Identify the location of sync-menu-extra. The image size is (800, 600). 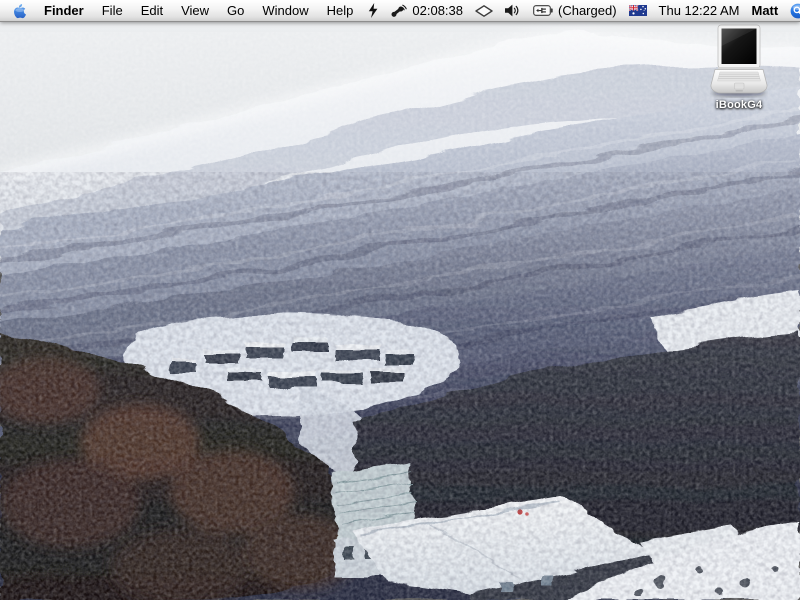
(373, 10).